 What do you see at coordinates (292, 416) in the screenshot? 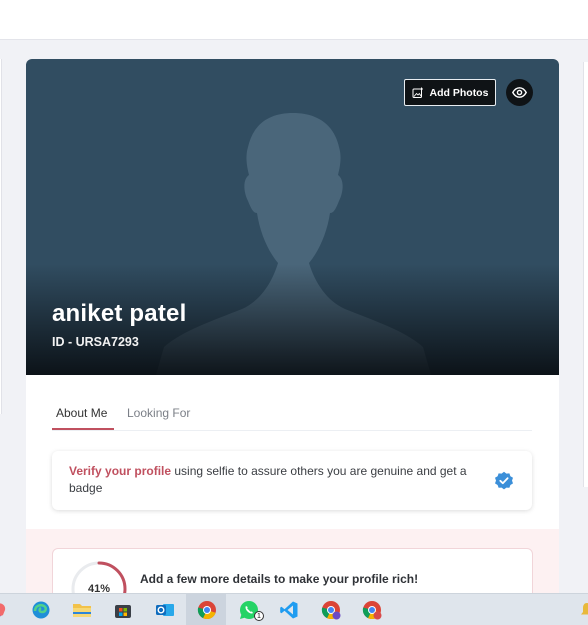
I see `profile-tabs: About Me Looking For` at bounding box center [292, 416].